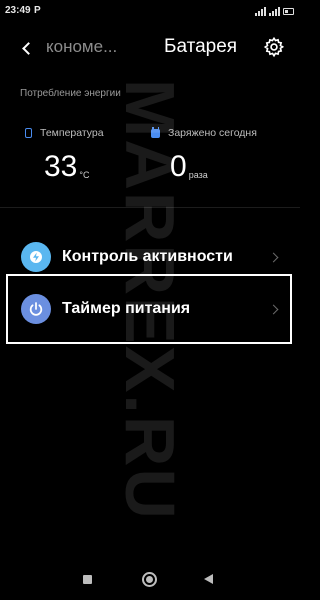  Describe the element at coordinates (18, 10) in the screenshot. I see `status-time: 23:49` at that location.